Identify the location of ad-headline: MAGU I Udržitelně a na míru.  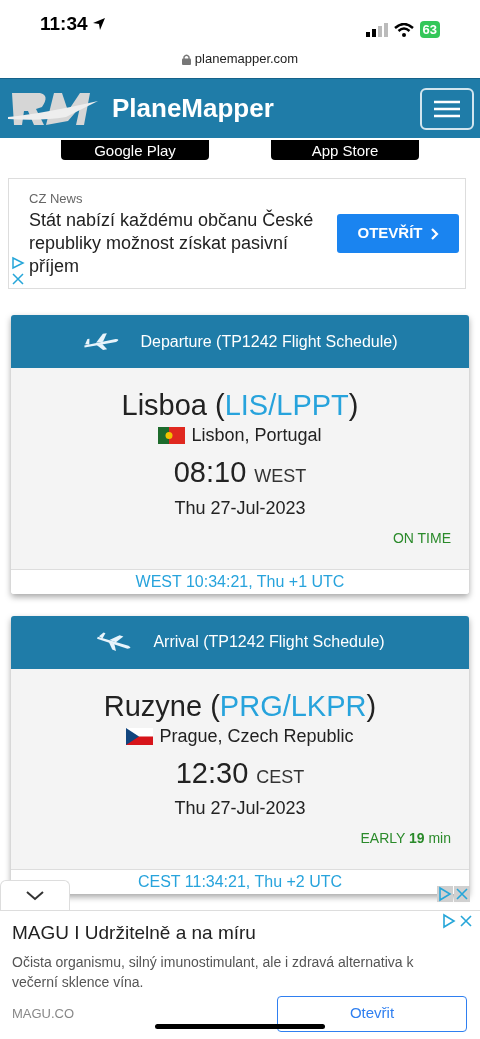
(240, 933).